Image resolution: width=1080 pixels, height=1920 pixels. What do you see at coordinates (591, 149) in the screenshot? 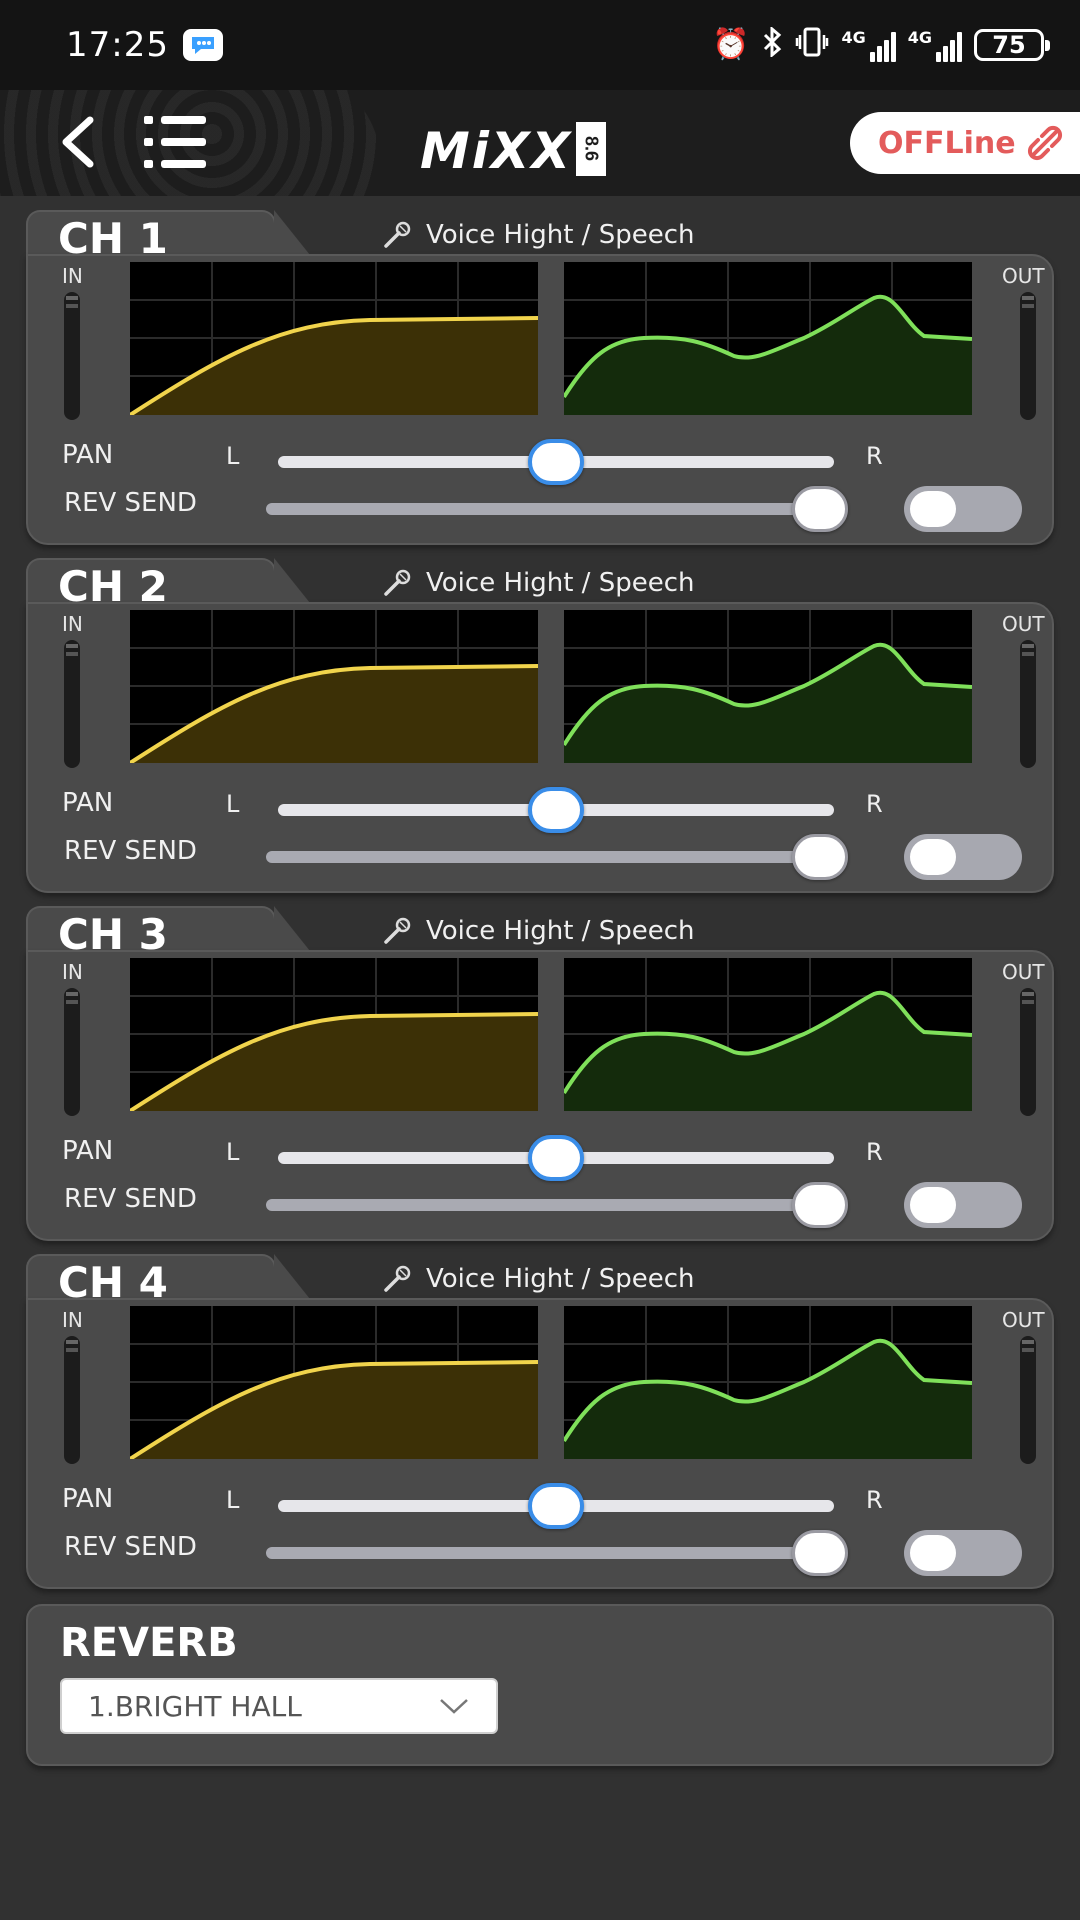
I see `logo-badge: 8.6` at bounding box center [591, 149].